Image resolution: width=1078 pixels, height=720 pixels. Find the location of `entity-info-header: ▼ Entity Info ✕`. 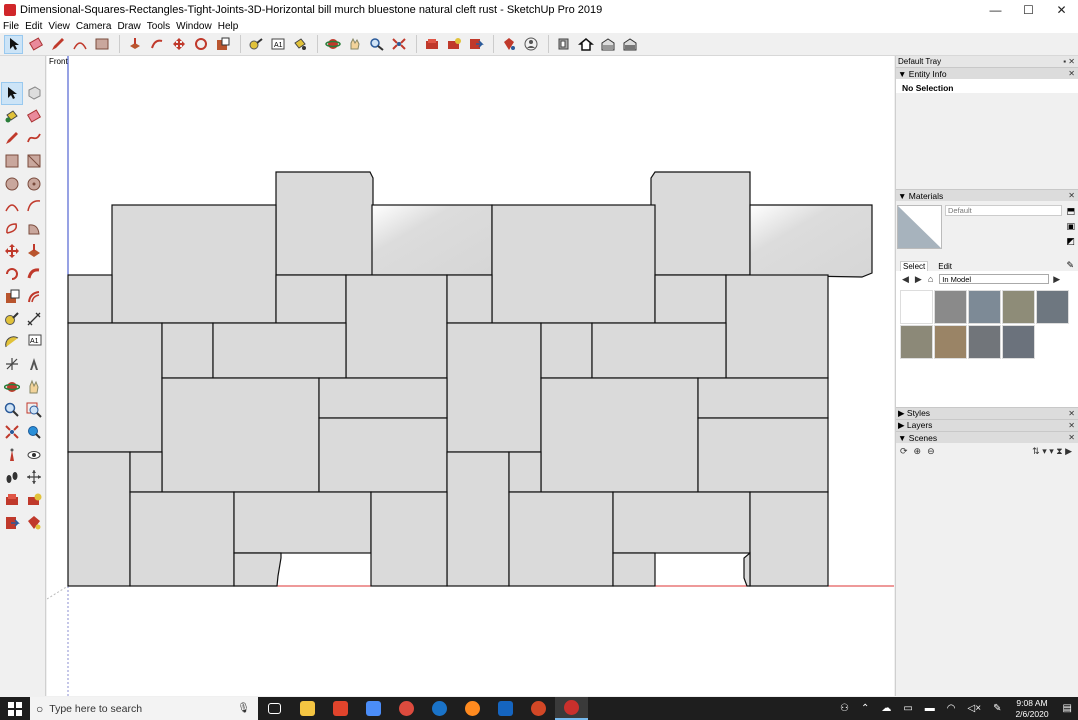

entity-info-header: ▼ Entity Info ✕ is located at coordinates (987, 73).